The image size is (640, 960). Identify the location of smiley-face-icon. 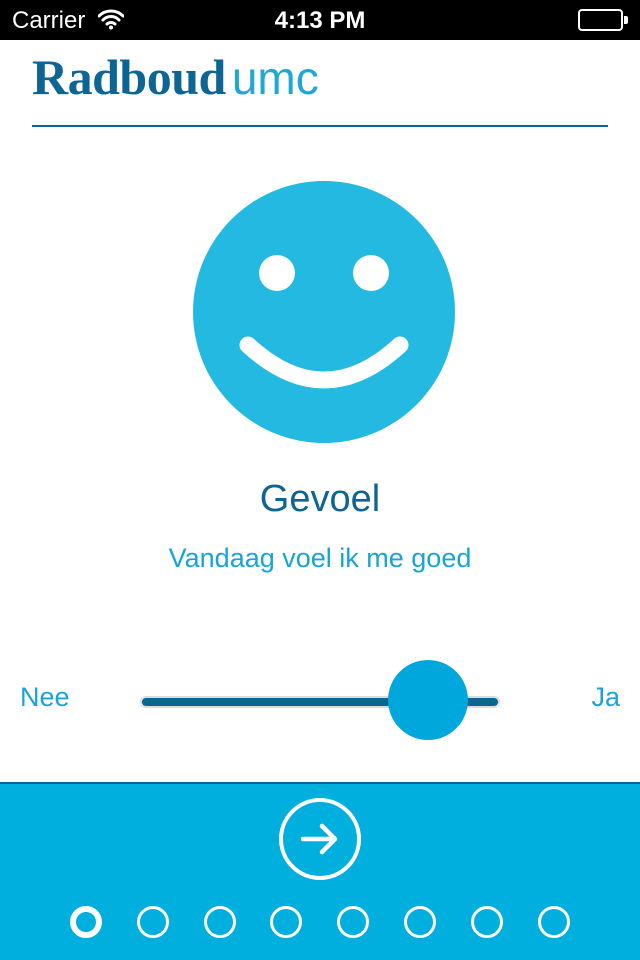
(324, 312).